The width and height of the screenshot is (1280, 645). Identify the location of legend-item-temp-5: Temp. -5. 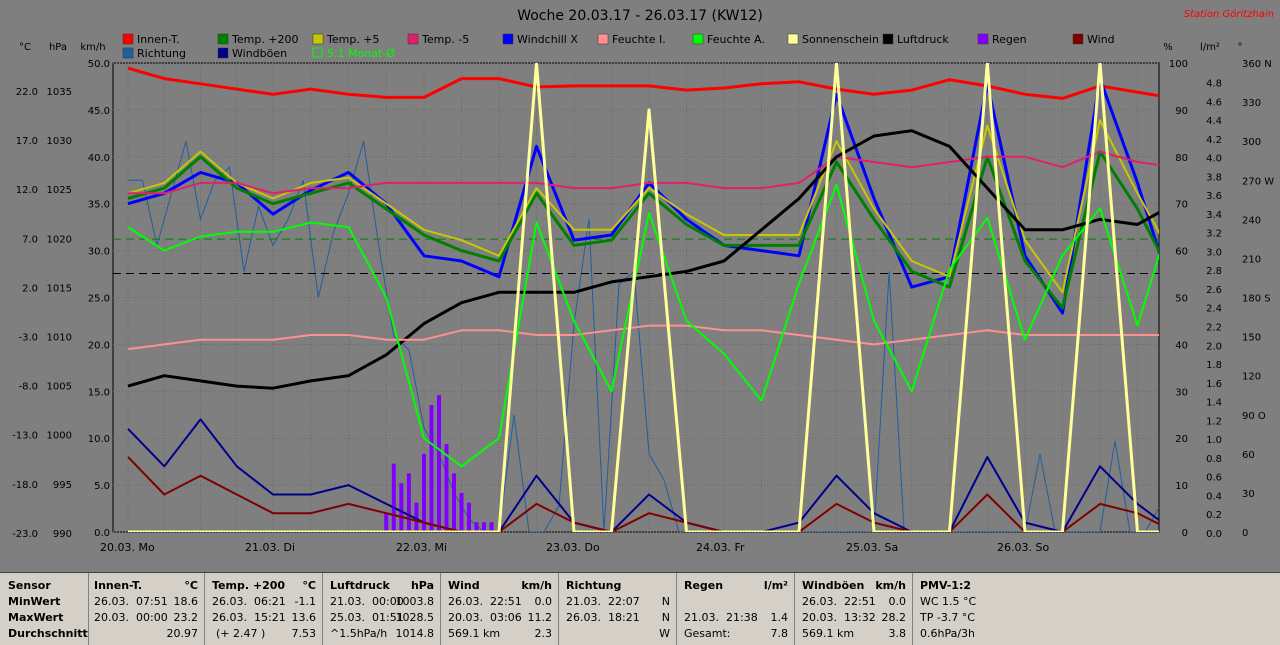
(438, 39).